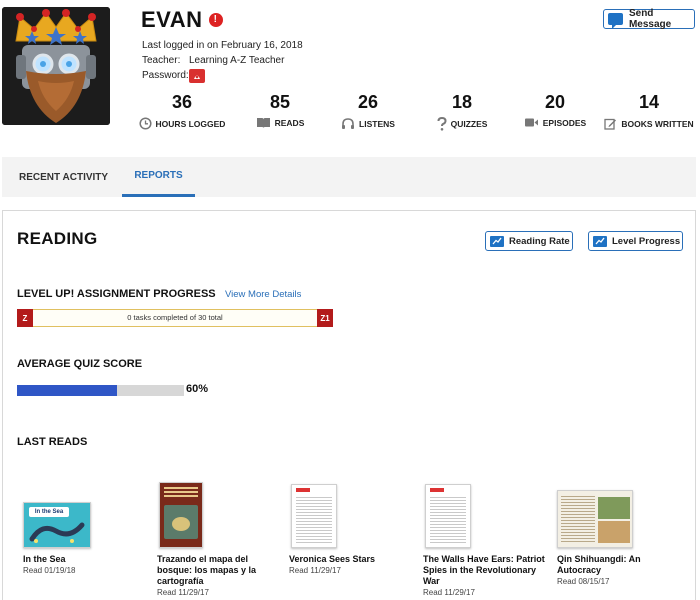 Image resolution: width=700 pixels, height=600 pixels. I want to click on reading-rate-label: Reading Rate, so click(539, 241).